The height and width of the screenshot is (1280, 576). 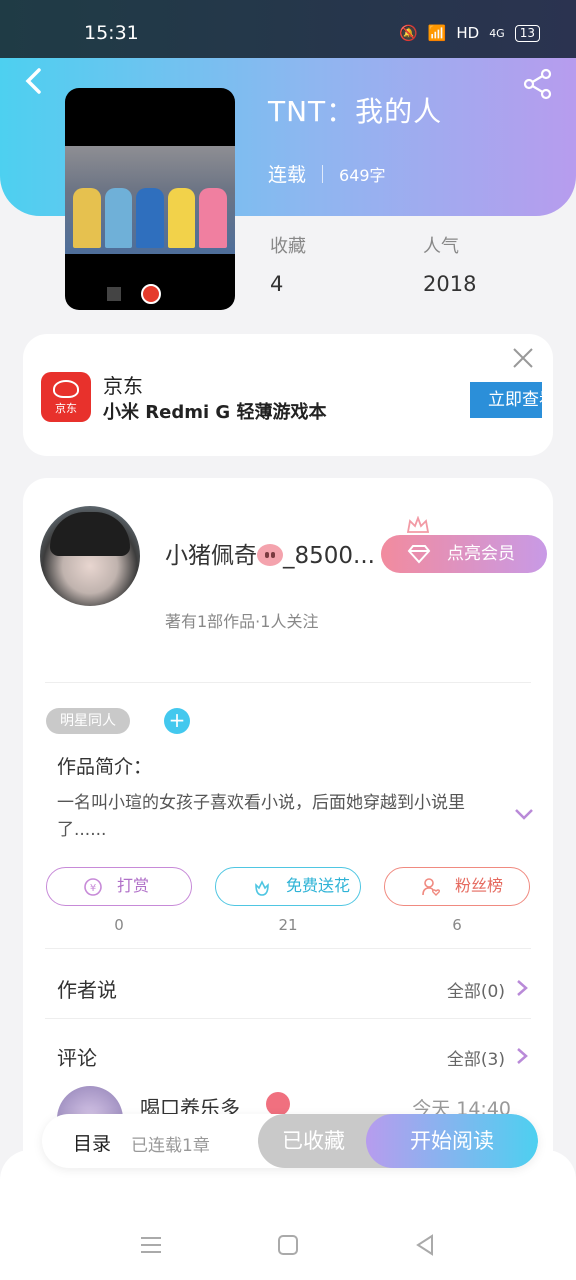 What do you see at coordinates (425, 1245) in the screenshot?
I see `nav-back-icon` at bounding box center [425, 1245].